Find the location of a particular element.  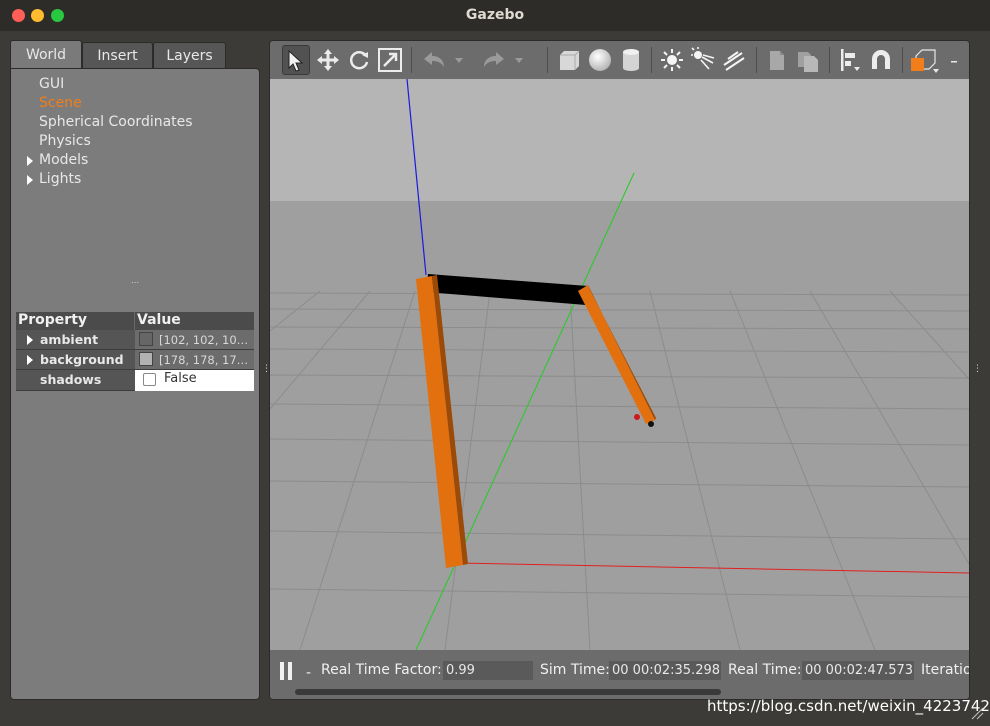

tree-item-scene: Scene is located at coordinates (60, 103).